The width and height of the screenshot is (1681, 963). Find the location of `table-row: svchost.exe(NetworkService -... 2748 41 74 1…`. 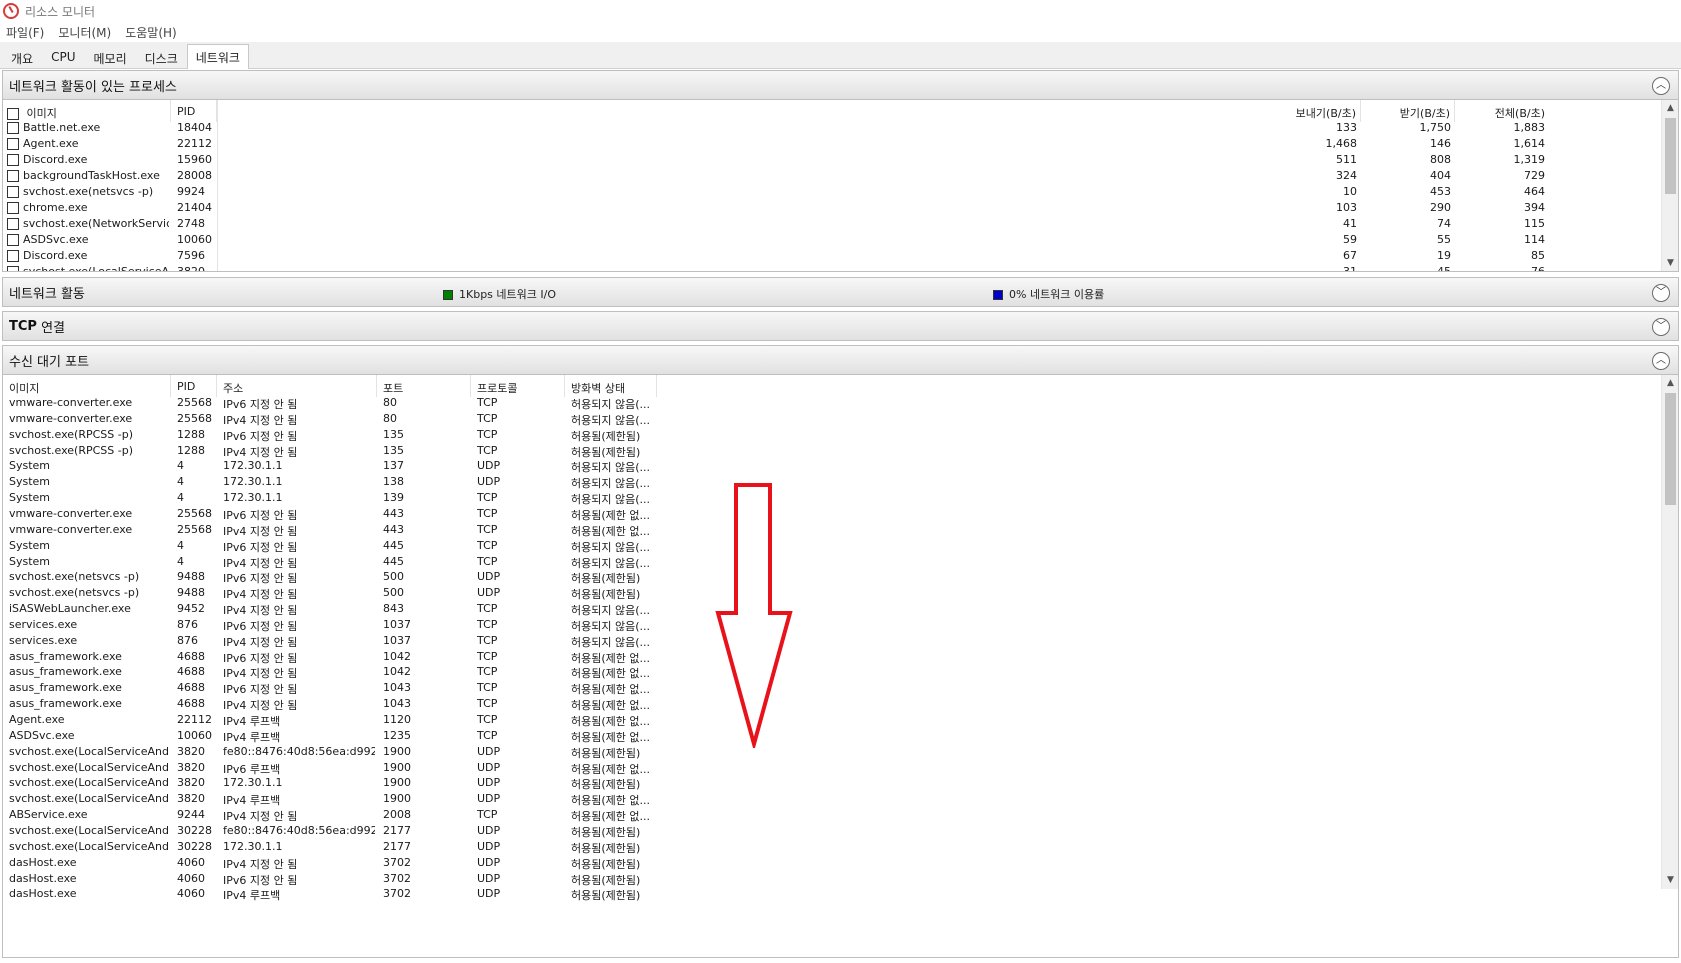

table-row: svchost.exe(NetworkService -... 2748 41 74 1… is located at coordinates (840, 224).